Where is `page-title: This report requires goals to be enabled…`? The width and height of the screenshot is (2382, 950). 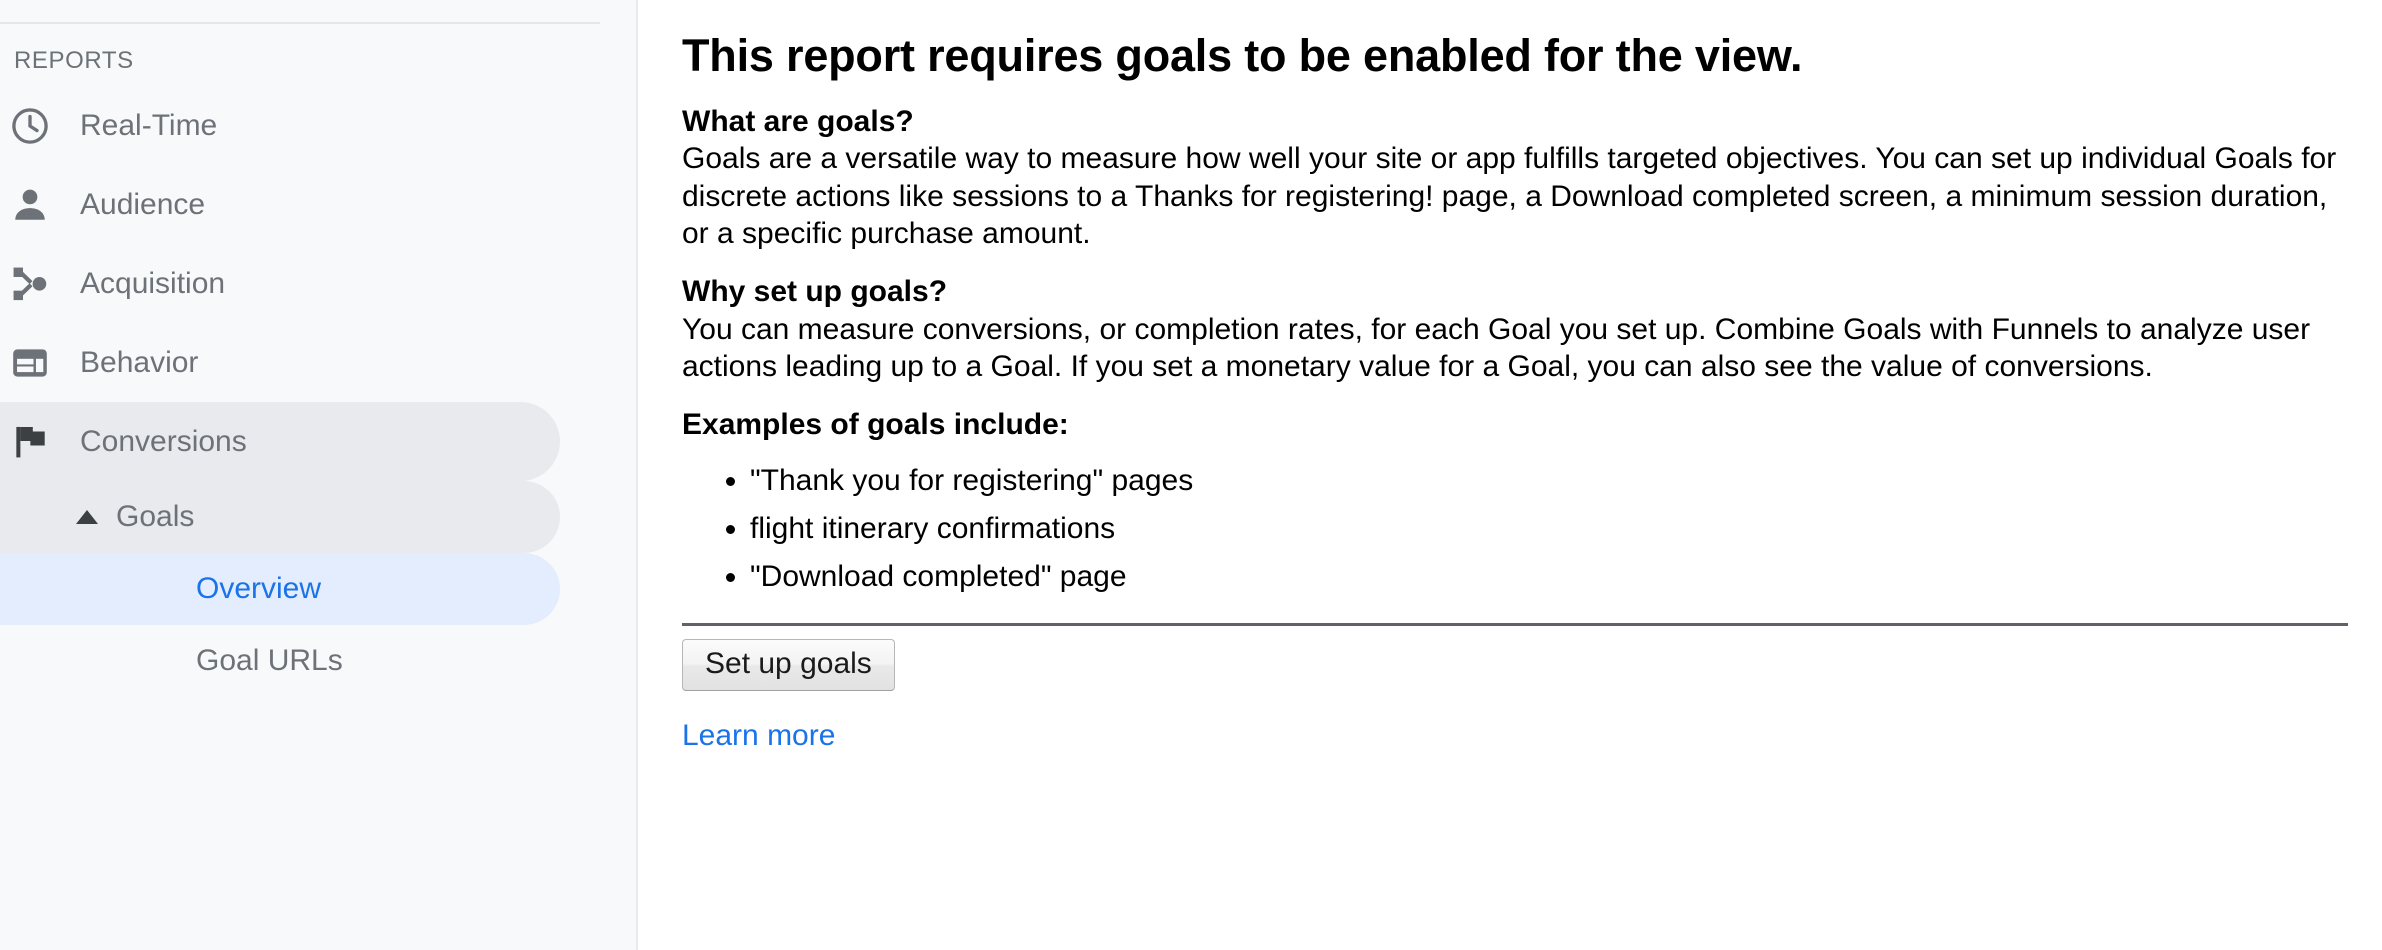 page-title: This report requires goals to be enabled… is located at coordinates (1242, 55).